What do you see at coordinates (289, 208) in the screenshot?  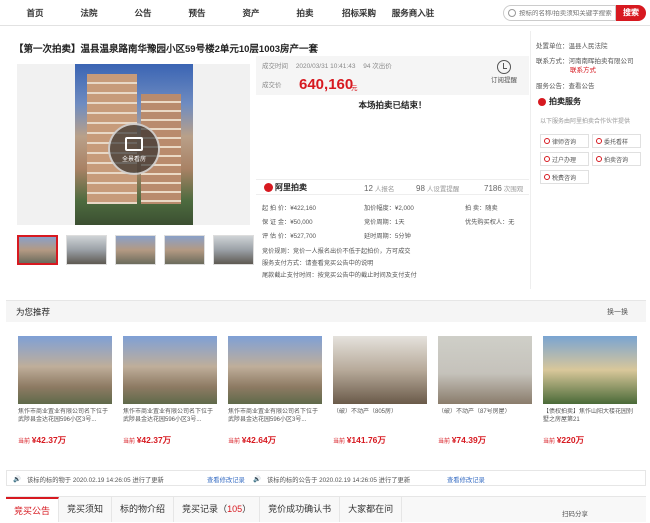 I see `start-price: 起 拍 价：¥422,160` at bounding box center [289, 208].